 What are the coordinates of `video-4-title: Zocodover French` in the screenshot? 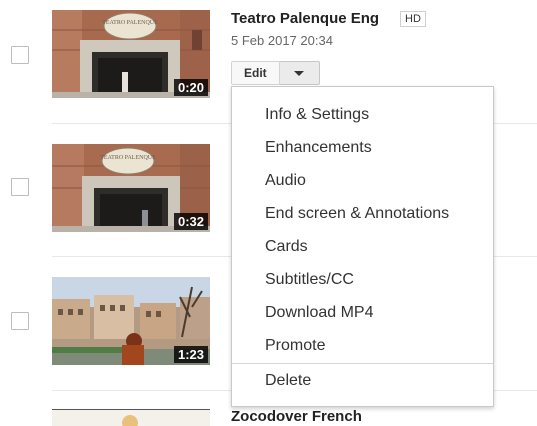 It's located at (296, 416).